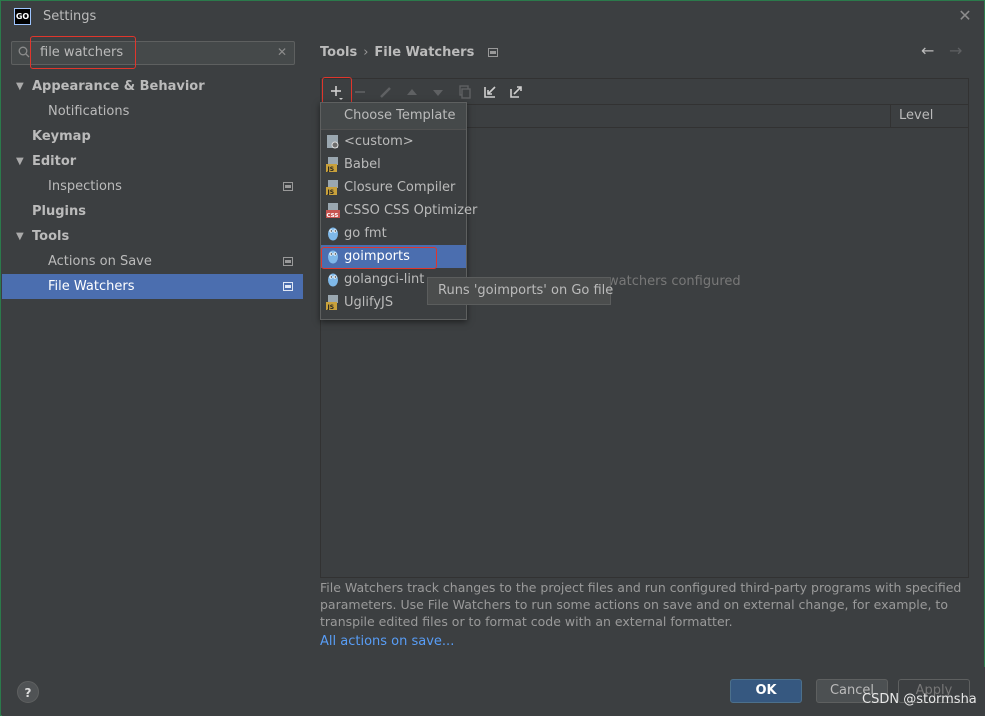 Image resolution: width=985 pixels, height=716 pixels. What do you see at coordinates (282, 52) in the screenshot?
I see `clear-search-icon: ✕` at bounding box center [282, 52].